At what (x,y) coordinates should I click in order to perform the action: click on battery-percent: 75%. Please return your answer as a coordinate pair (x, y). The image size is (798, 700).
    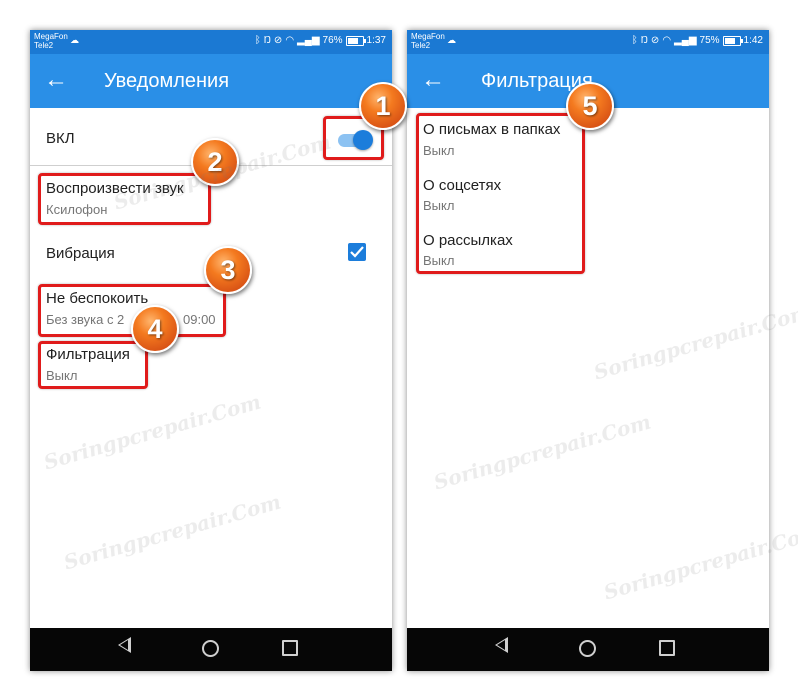
    Looking at the image, I should click on (709, 40).